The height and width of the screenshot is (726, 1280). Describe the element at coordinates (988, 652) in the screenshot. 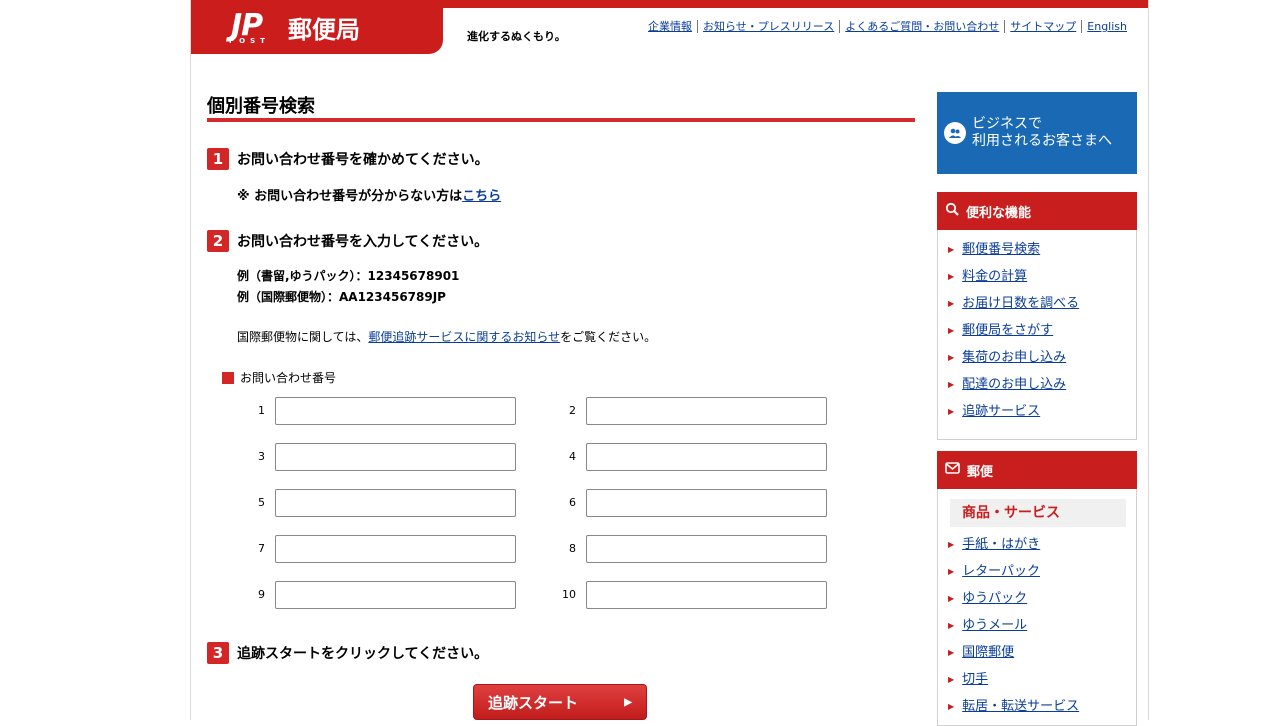

I see `mail-link-international: 国際郵便` at that location.